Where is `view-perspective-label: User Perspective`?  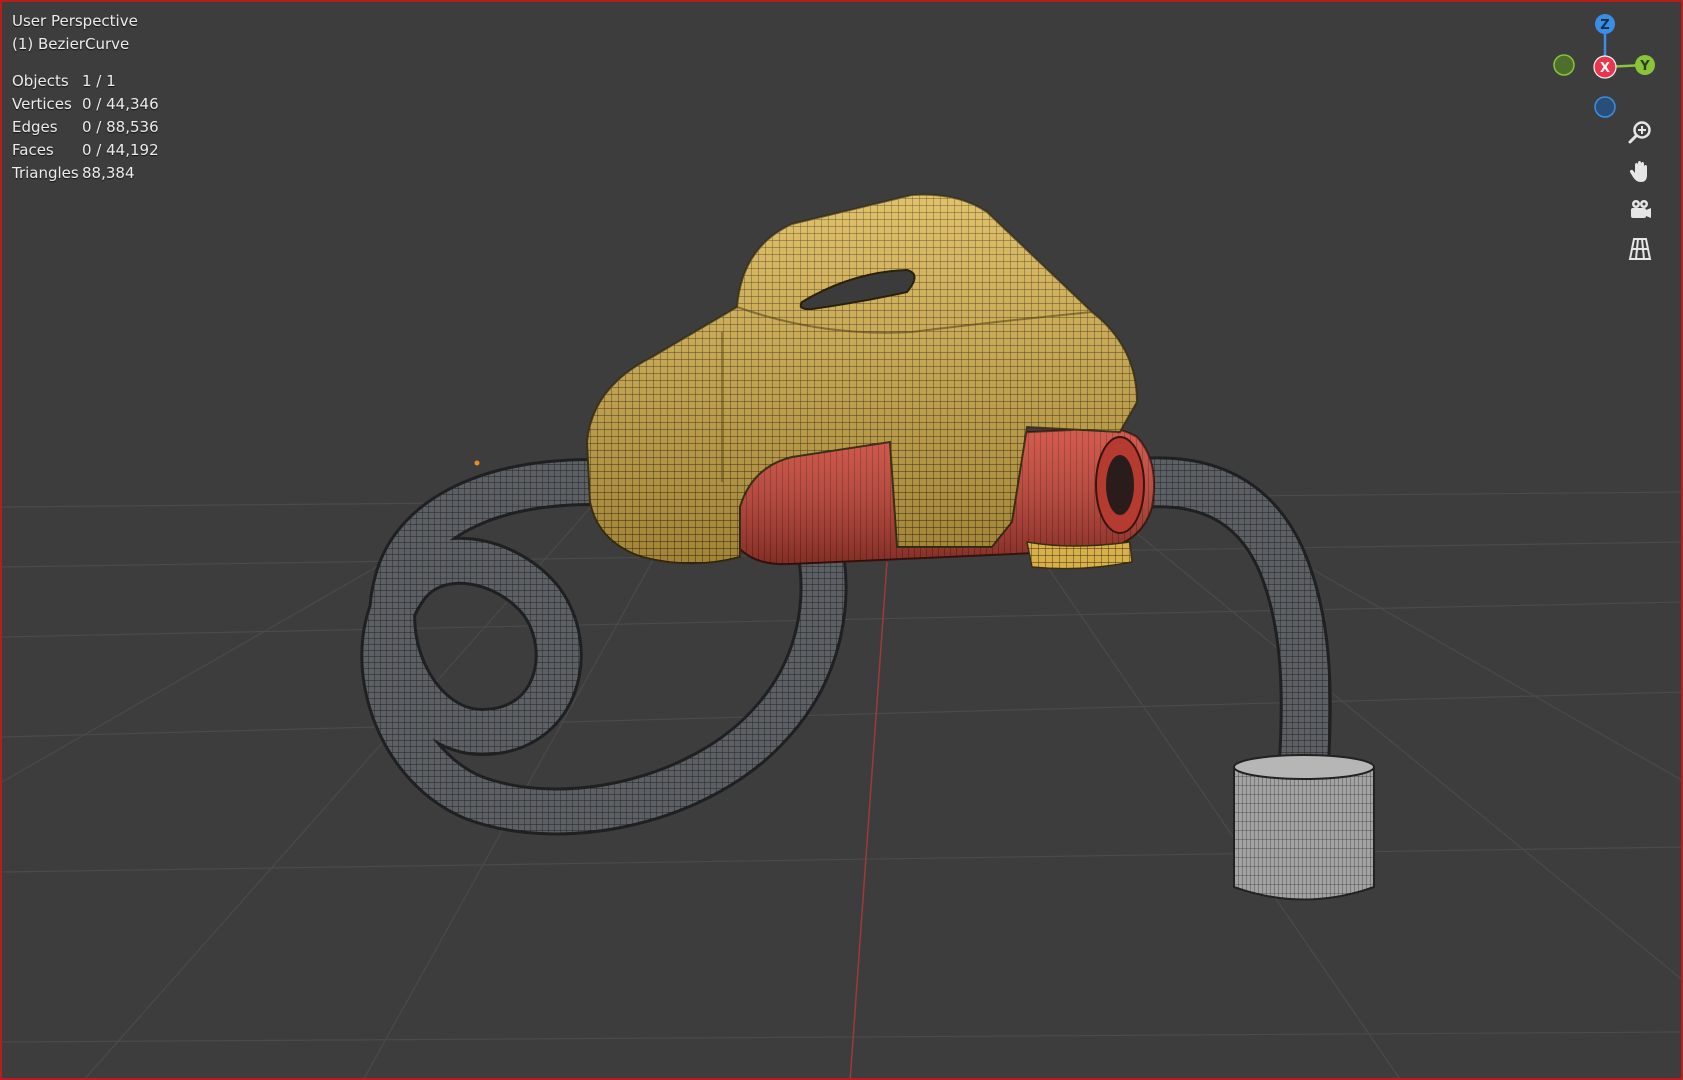
view-perspective-label: User Perspective is located at coordinates (75, 21).